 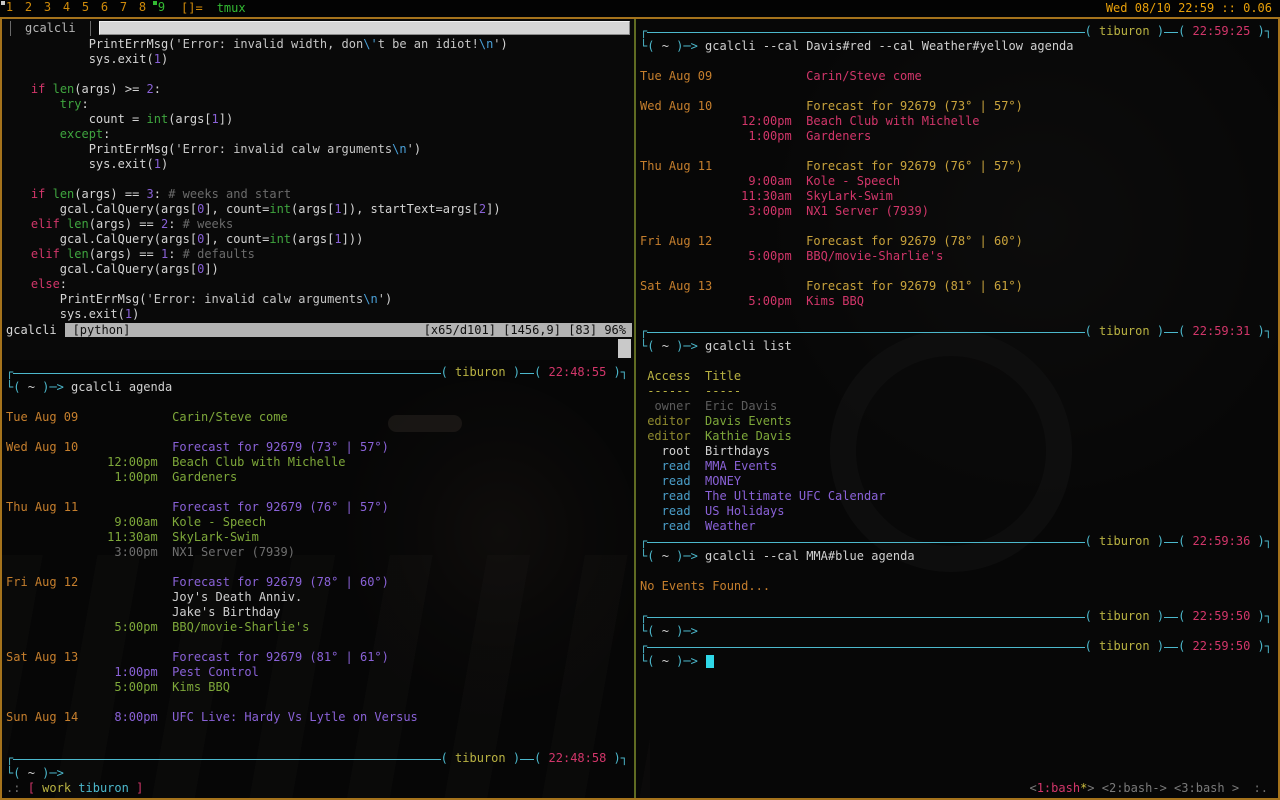 What do you see at coordinates (123, 8) in the screenshot?
I see `workspace-tag-7: 7` at bounding box center [123, 8].